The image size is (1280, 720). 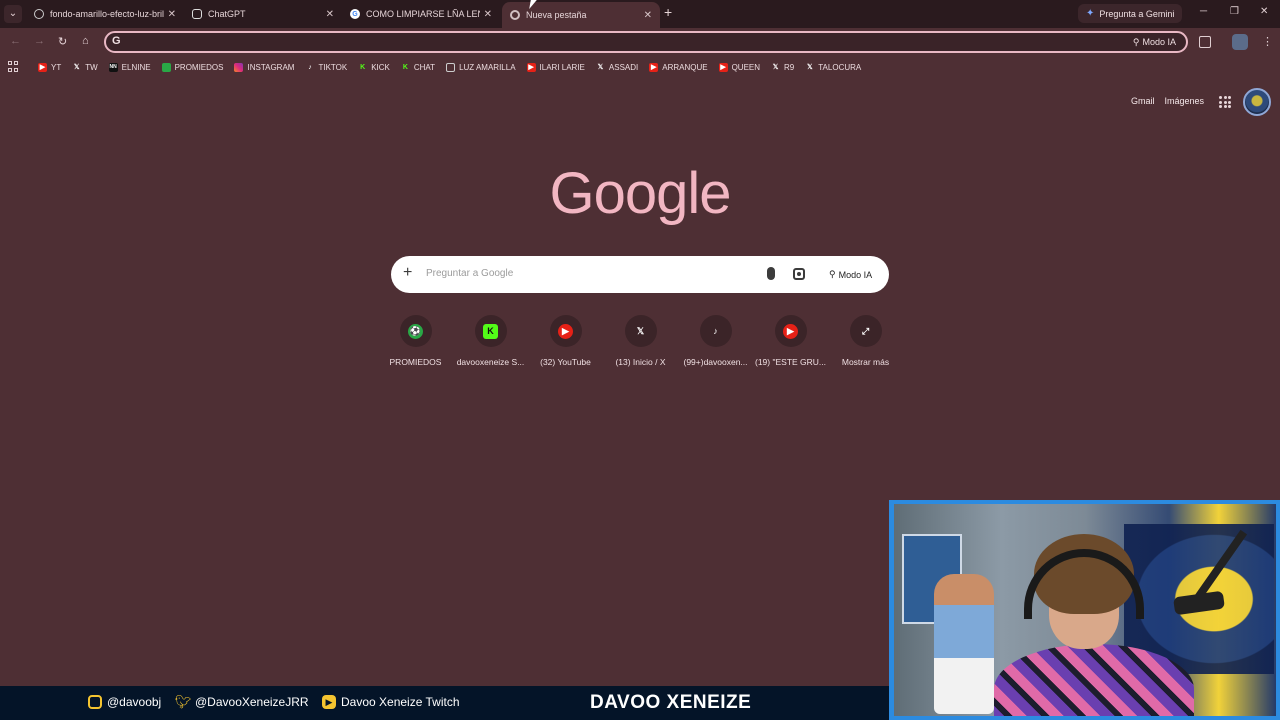 What do you see at coordinates (1154, 42) in the screenshot?
I see `modo-ia-omnibox-button: ⚲ Modo IA` at bounding box center [1154, 42].